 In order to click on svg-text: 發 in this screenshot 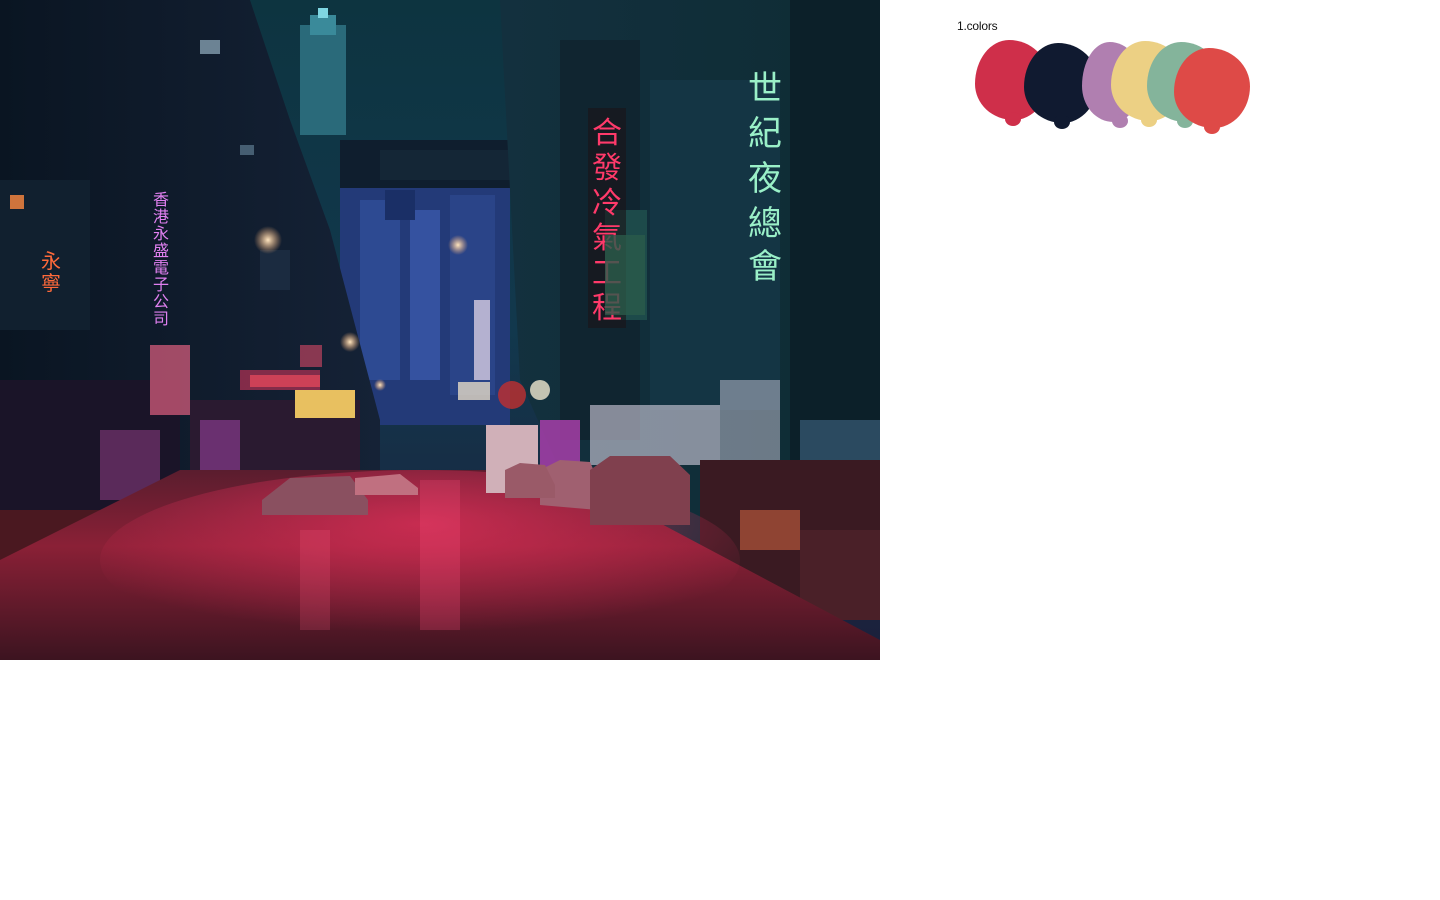, I will do `click(607, 168)`.